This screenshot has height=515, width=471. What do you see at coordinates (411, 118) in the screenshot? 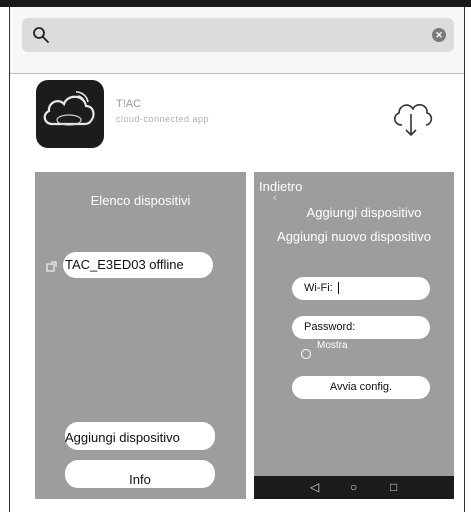
I see `cloud-download-icon` at bounding box center [411, 118].